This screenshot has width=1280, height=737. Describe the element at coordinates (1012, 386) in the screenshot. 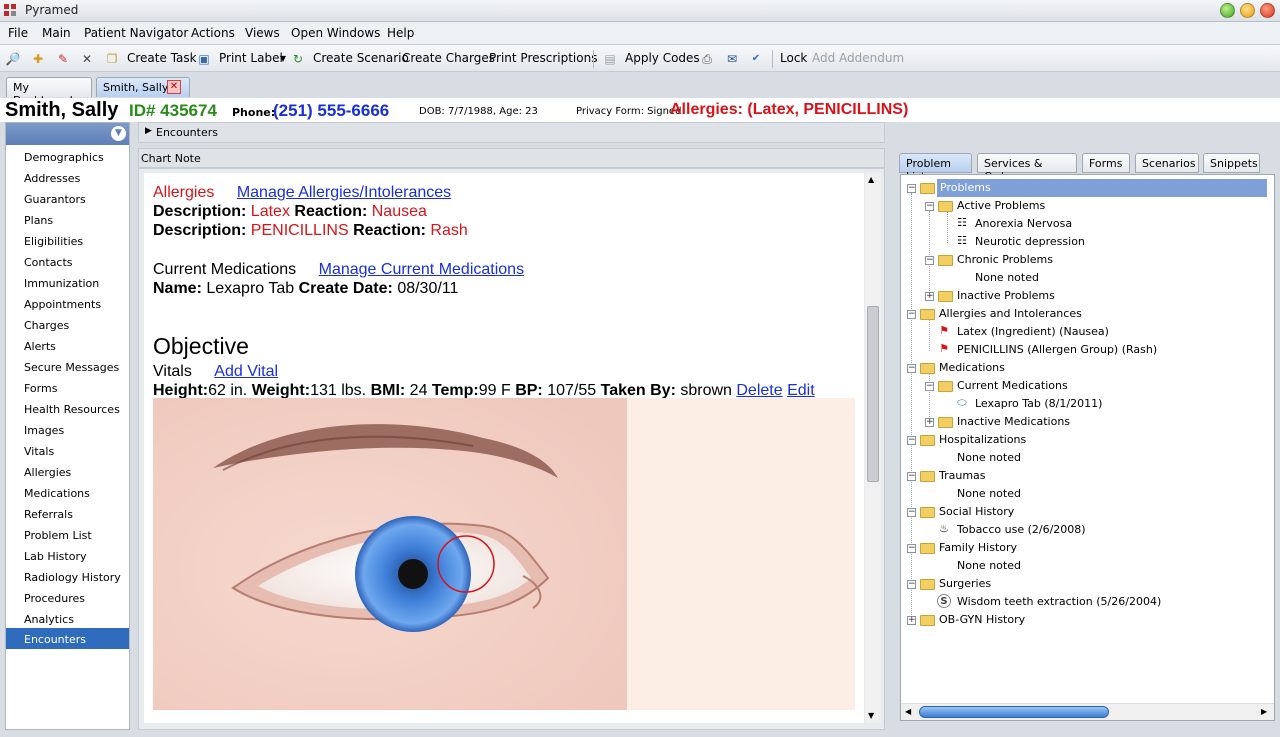

I see `tree-node-current-medications: Current Medications` at that location.